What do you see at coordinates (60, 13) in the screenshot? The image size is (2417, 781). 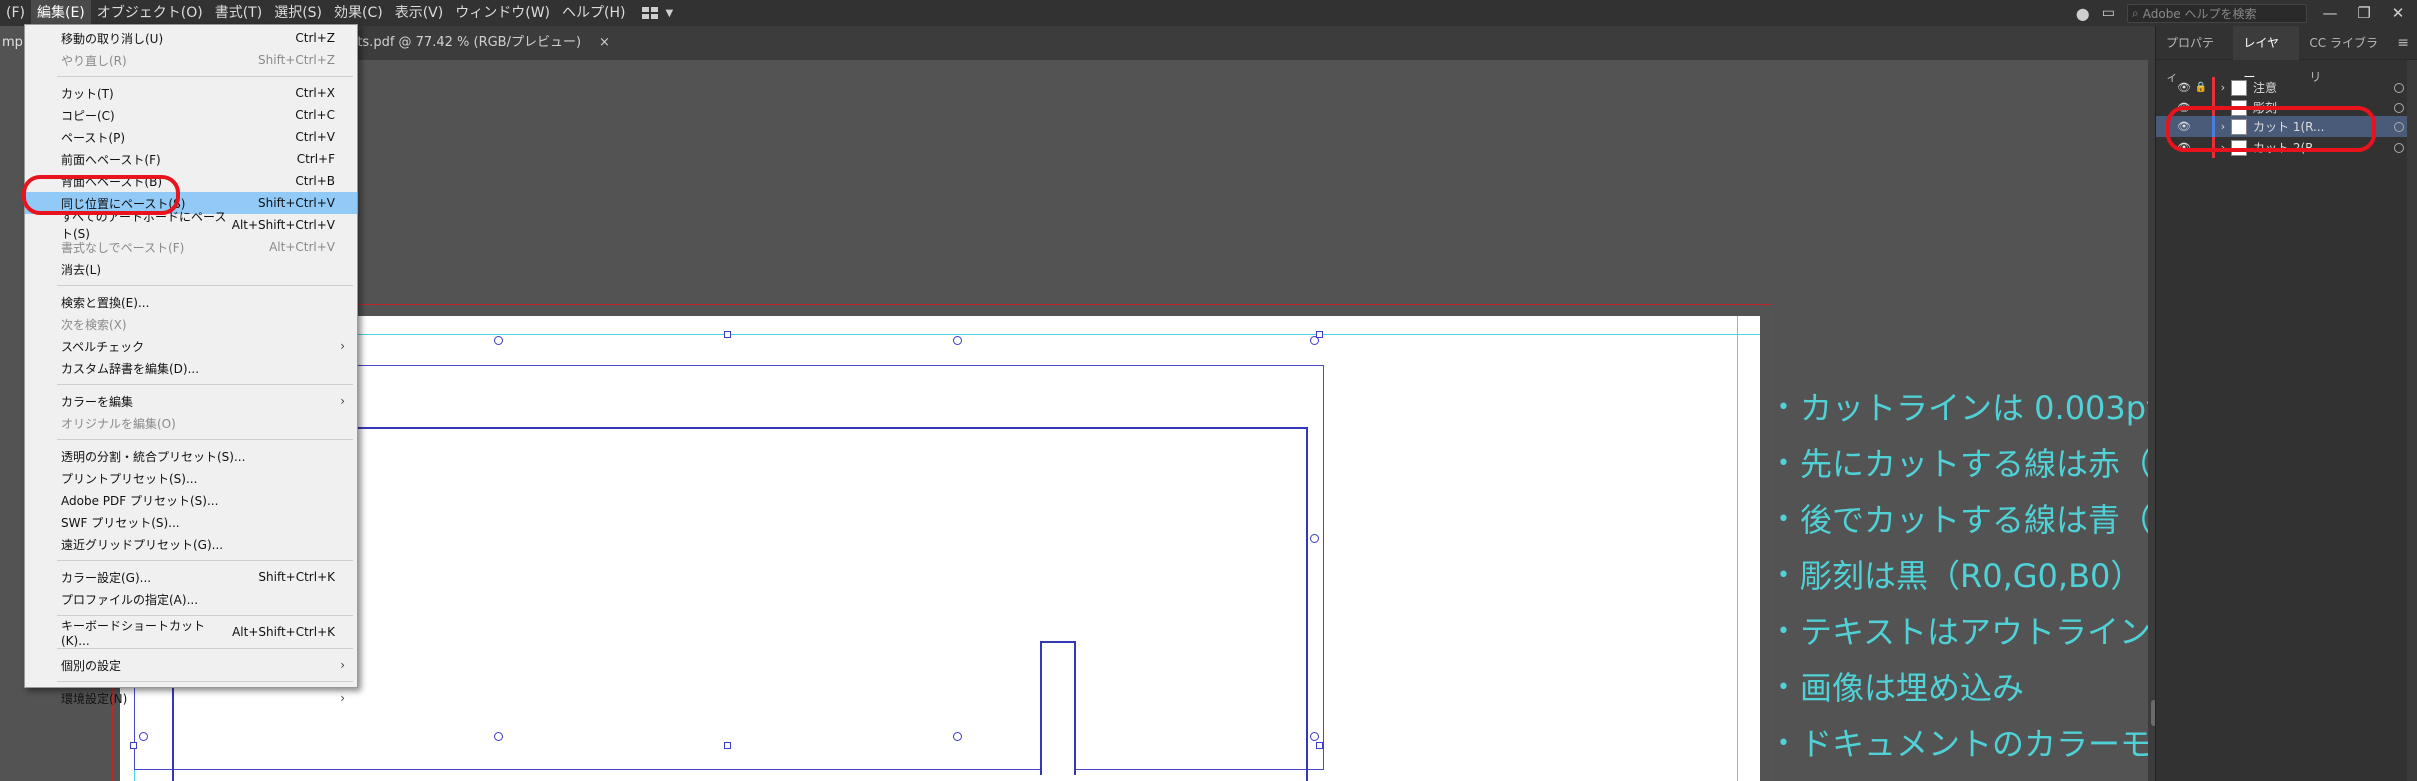 I see `menu-1: 編集(E)` at bounding box center [60, 13].